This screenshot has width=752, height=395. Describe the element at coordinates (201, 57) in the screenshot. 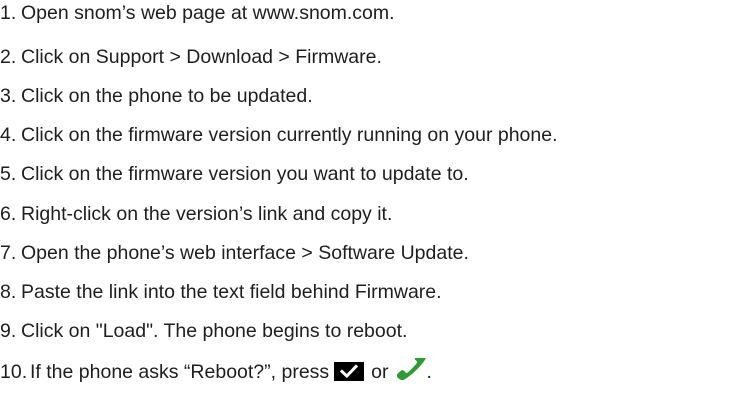

I see `step-text: Click on Support > Download > Firmware.` at that location.